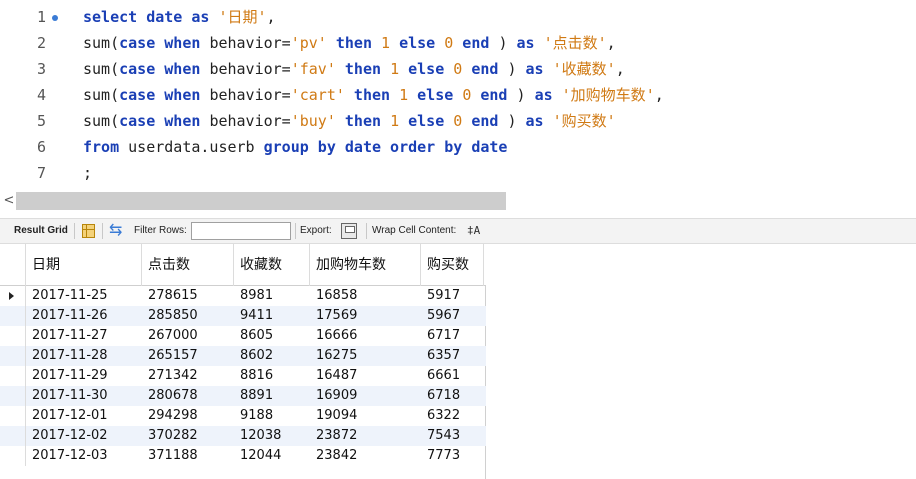 This screenshot has width=916, height=479. What do you see at coordinates (272, 456) in the screenshot?
I see `table-cell: 12044` at bounding box center [272, 456].